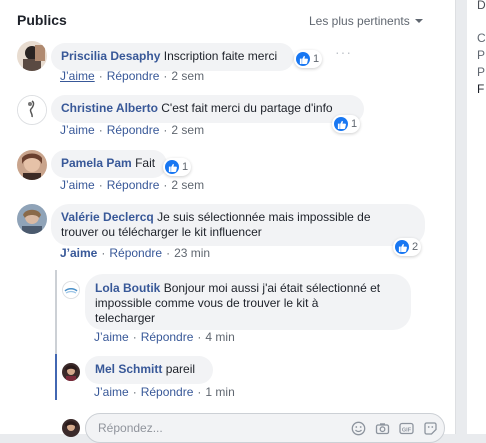  What do you see at coordinates (125, 318) in the screenshot?
I see `reply-text: telecharger` at bounding box center [125, 318].